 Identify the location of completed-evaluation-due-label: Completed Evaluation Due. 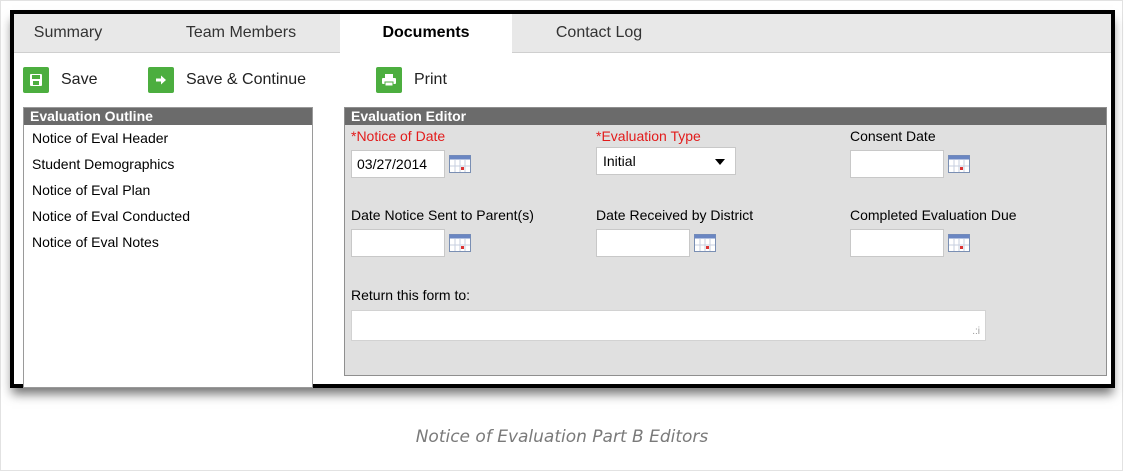
(933, 215).